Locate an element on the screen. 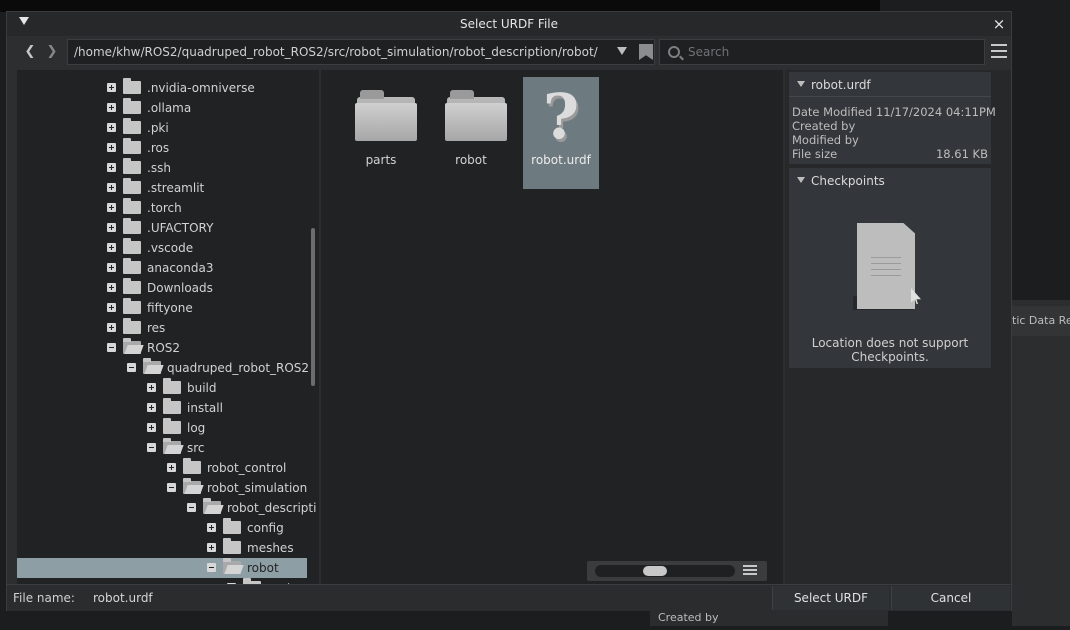  tree-item: res is located at coordinates (162, 328).